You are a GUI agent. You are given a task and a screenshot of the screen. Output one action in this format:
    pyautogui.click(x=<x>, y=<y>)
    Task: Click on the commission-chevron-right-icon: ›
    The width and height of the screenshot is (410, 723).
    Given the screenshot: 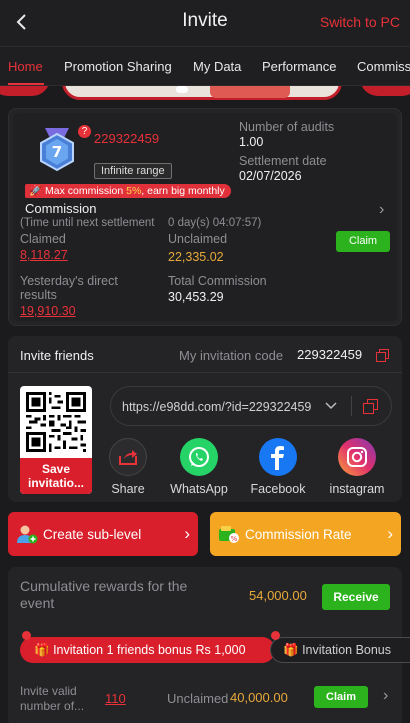 What is the action you would take?
    pyautogui.click(x=381, y=210)
    